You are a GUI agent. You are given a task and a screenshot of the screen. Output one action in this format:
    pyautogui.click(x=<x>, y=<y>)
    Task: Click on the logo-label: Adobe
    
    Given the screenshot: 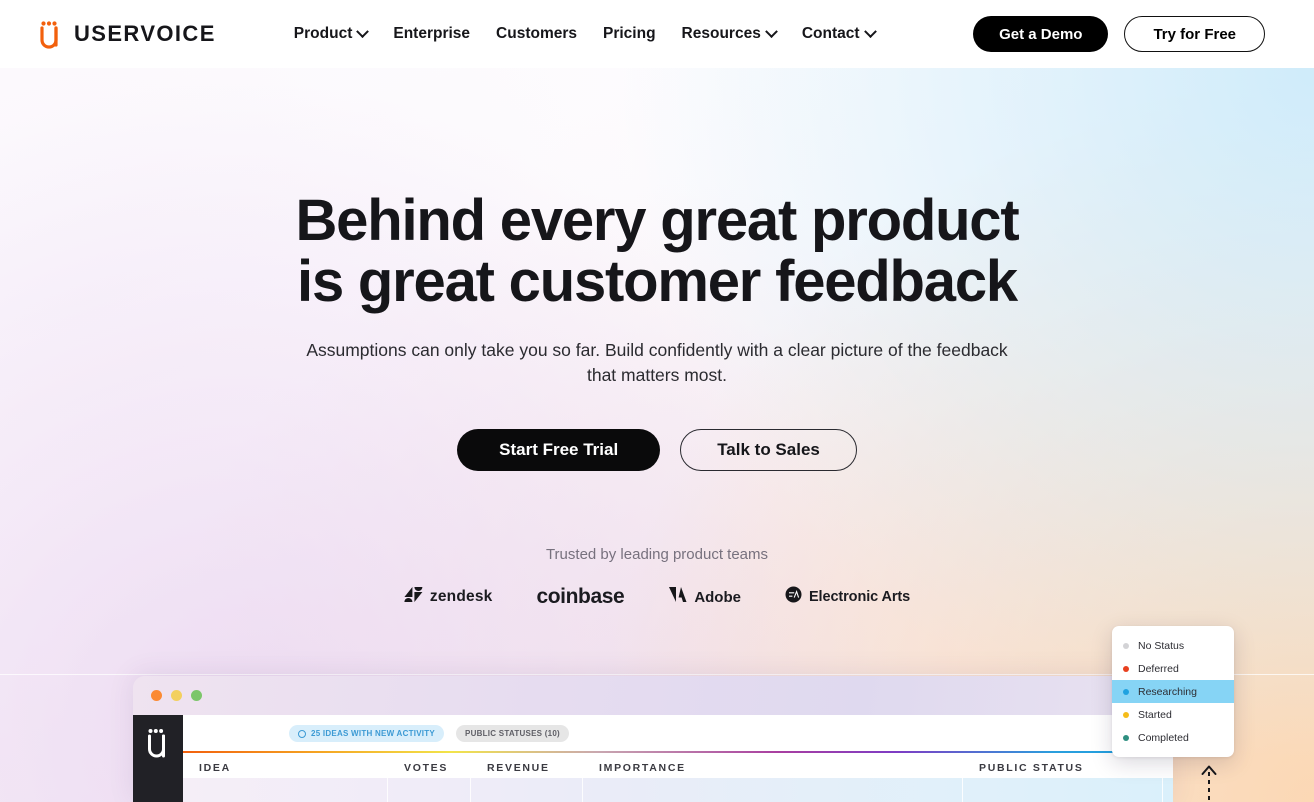 What is the action you would take?
    pyautogui.click(x=717, y=597)
    